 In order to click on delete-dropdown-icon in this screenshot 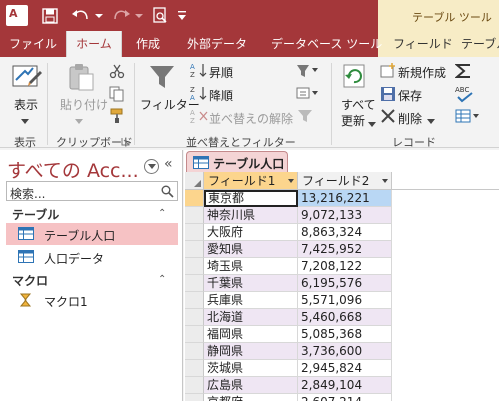, I will do `click(431, 121)`.